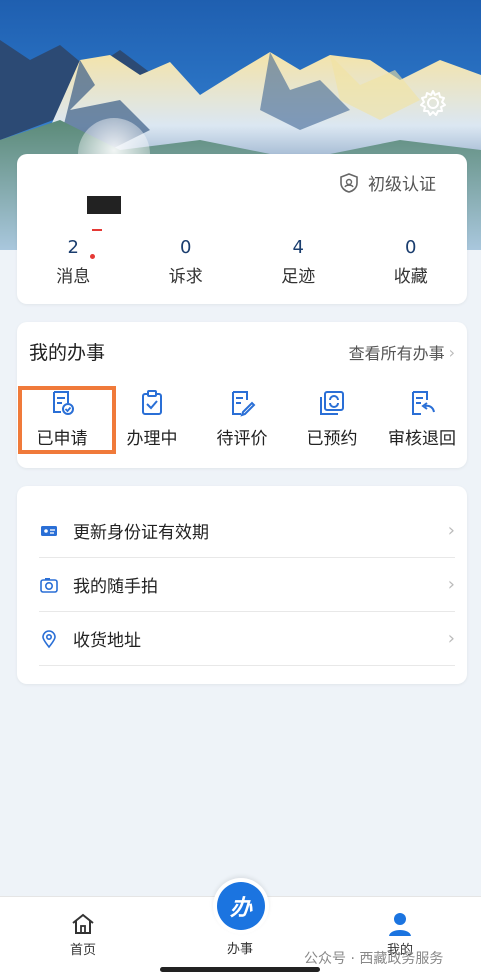 The width and height of the screenshot is (481, 977). What do you see at coordinates (298, 261) in the screenshot?
I see `stat-footprints: 4 足迹` at bounding box center [298, 261].